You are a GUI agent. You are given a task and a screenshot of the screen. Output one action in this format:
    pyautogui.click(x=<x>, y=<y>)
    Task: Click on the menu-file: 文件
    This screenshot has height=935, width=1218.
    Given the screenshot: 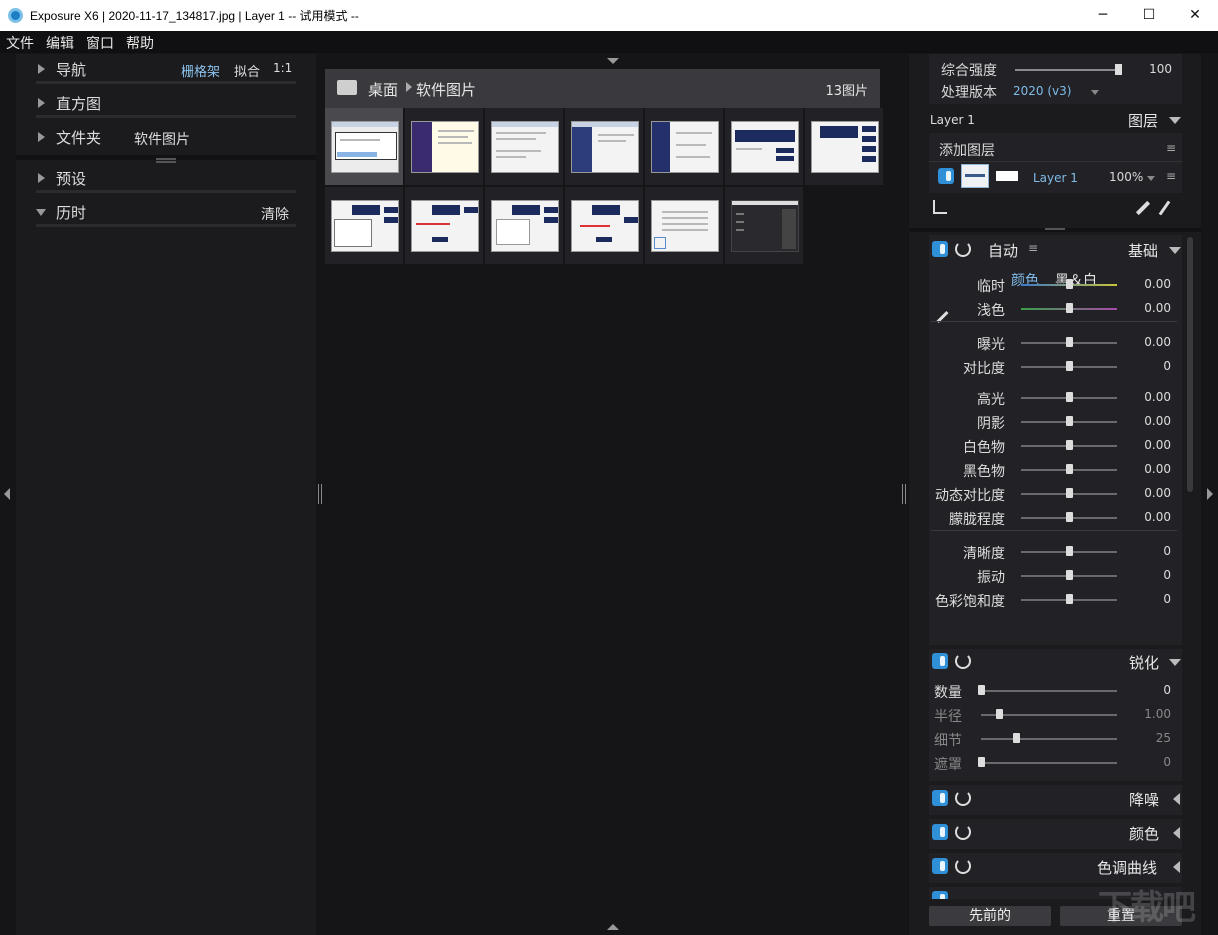 What is the action you would take?
    pyautogui.click(x=20, y=43)
    